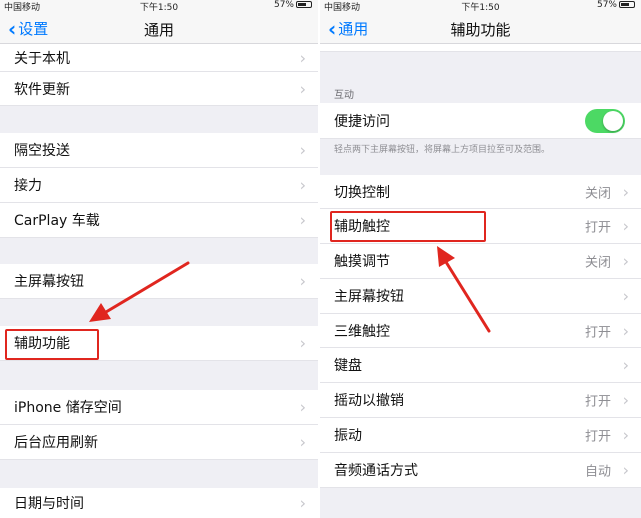  I want to click on annotation-arrows, so click(290, 289).